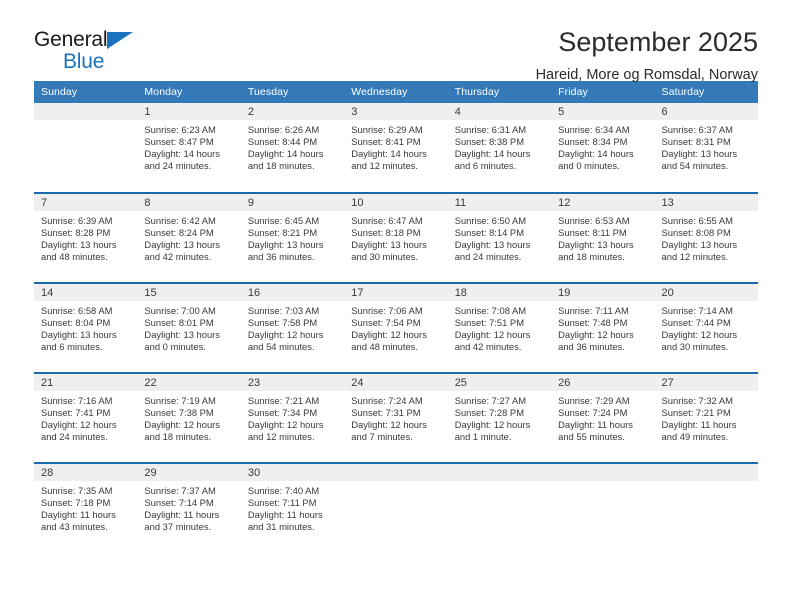 The height and width of the screenshot is (612, 792). What do you see at coordinates (396, 292) in the screenshot?
I see `day-number: 17` at bounding box center [396, 292].